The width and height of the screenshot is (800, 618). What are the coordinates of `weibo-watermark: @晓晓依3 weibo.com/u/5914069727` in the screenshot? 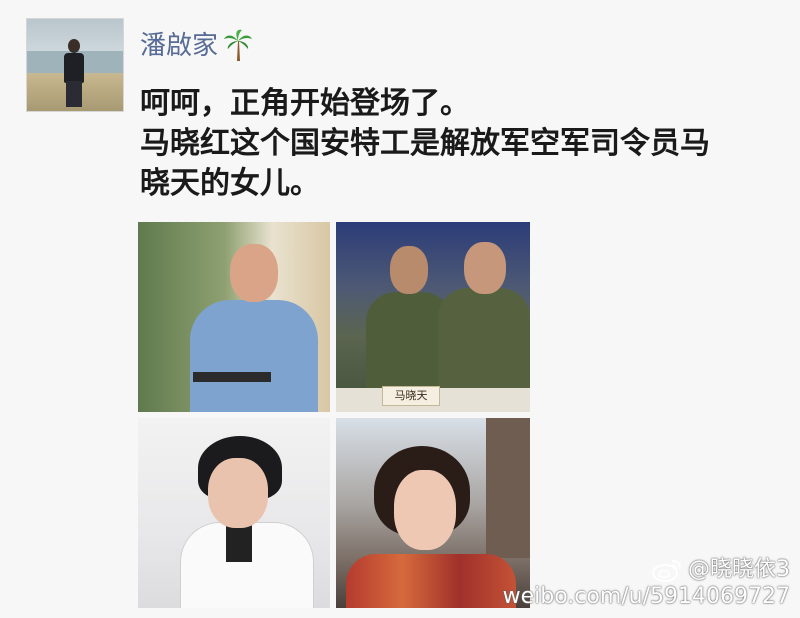 It's located at (646, 583).